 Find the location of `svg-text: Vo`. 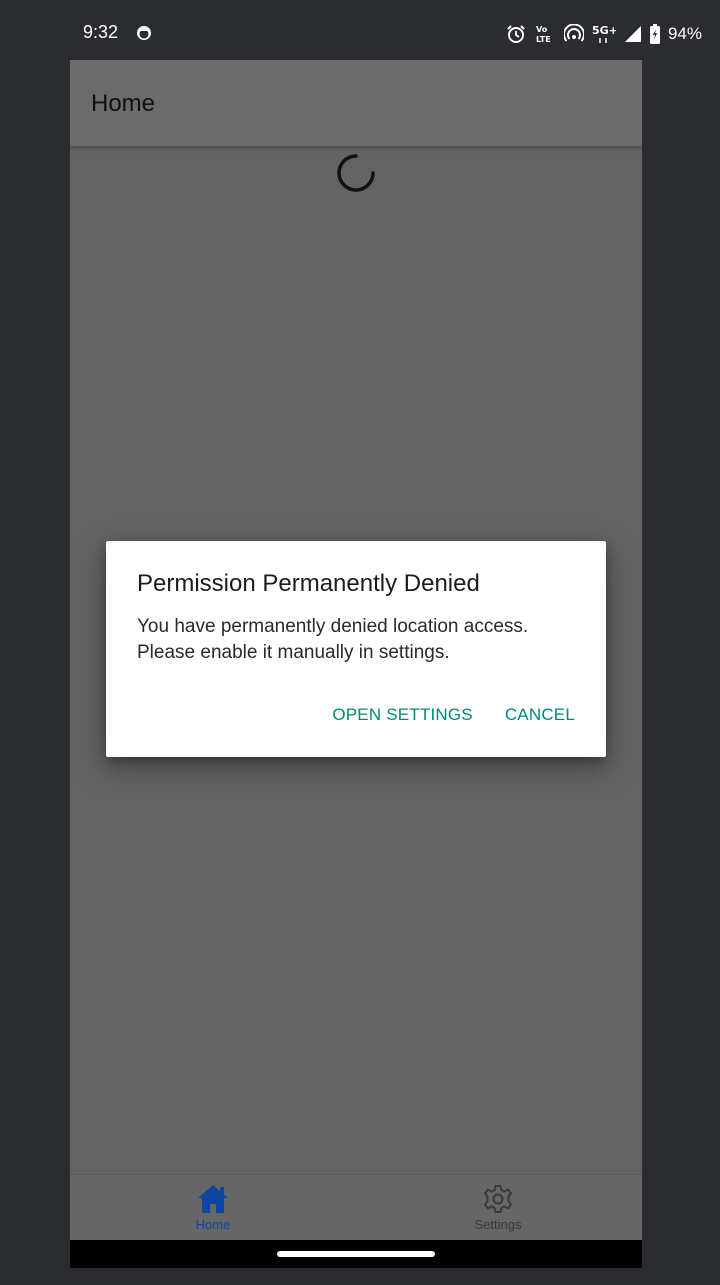

svg-text: Vo is located at coordinates (542, 29).